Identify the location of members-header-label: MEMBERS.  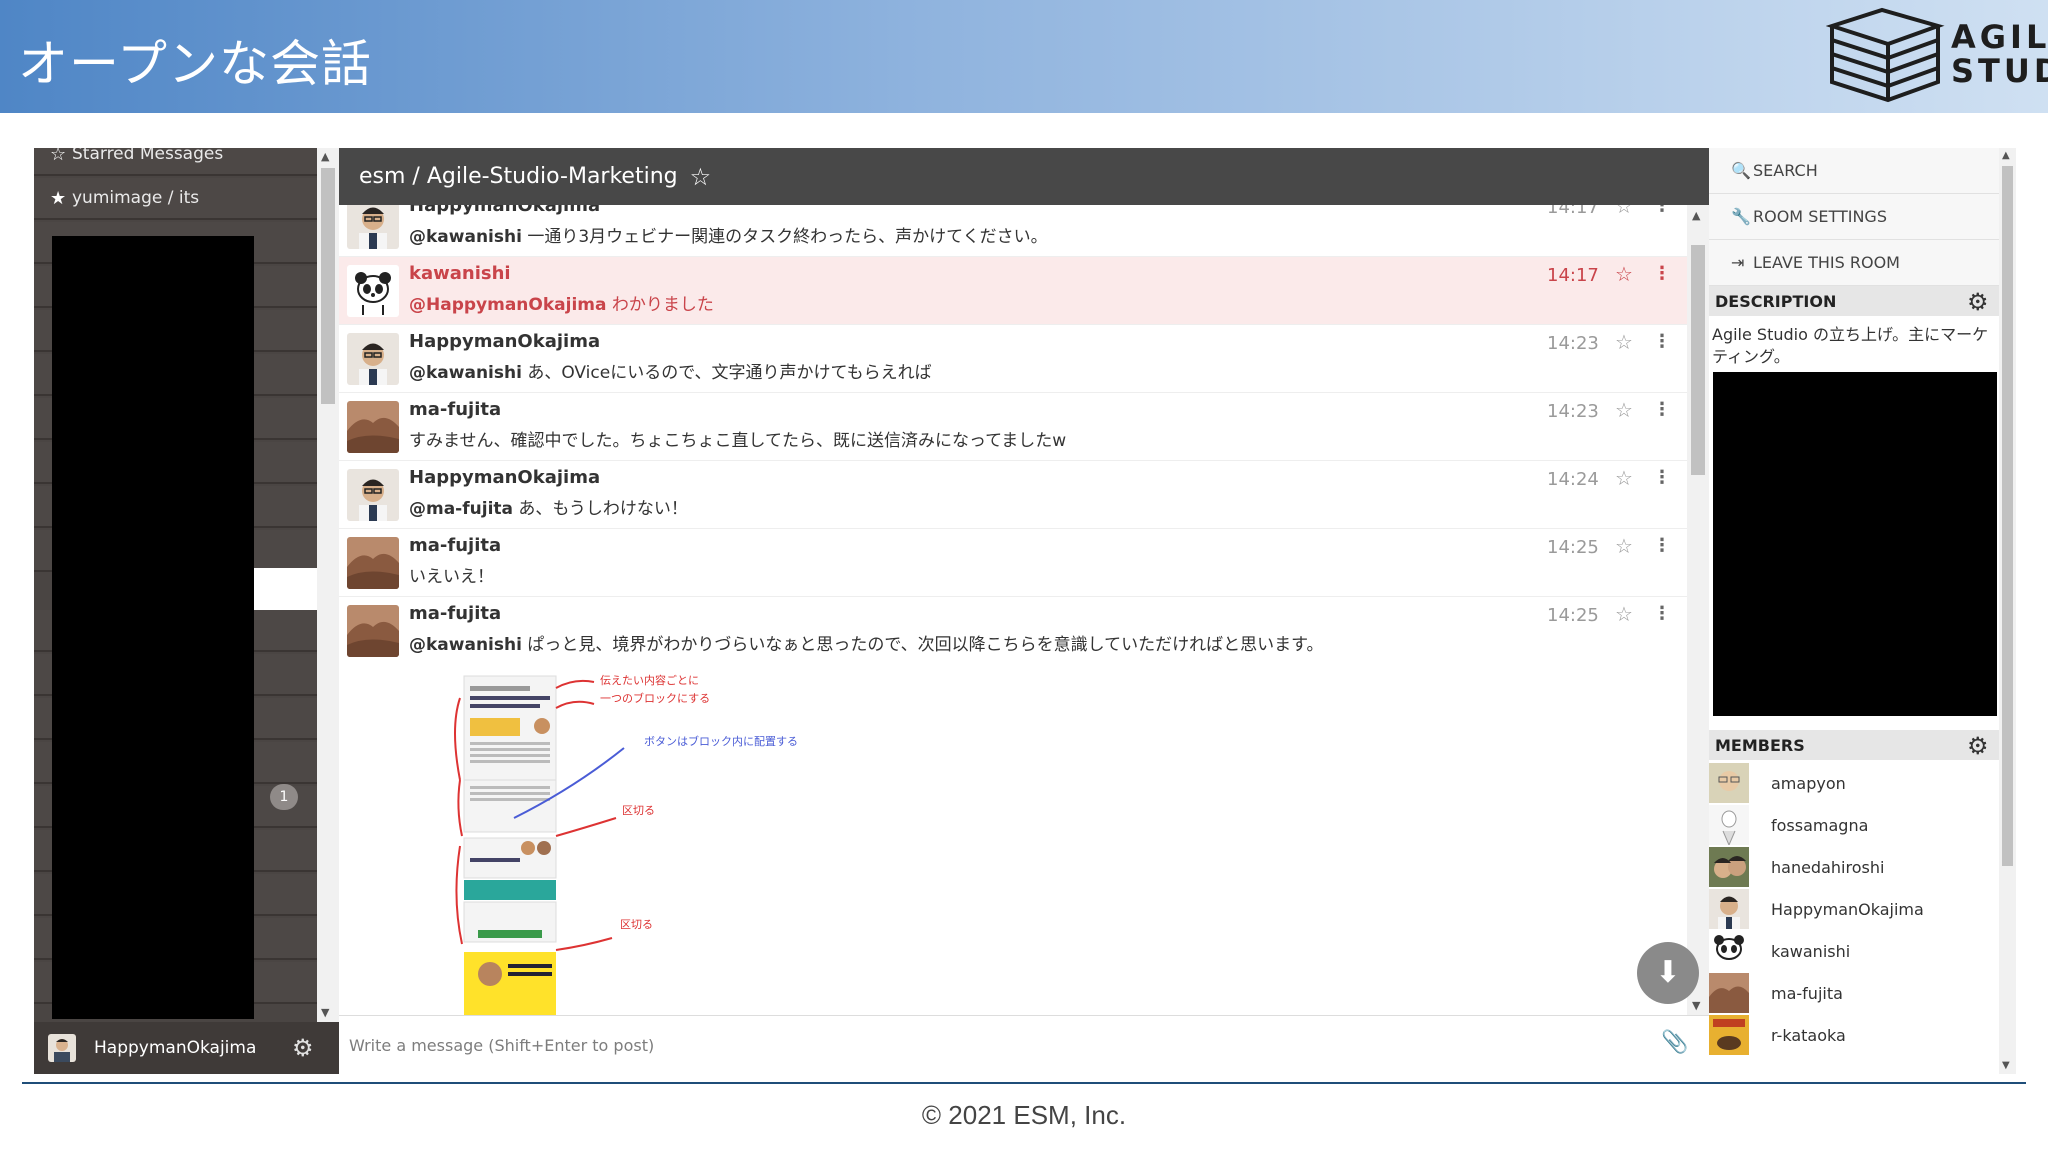
(1760, 745).